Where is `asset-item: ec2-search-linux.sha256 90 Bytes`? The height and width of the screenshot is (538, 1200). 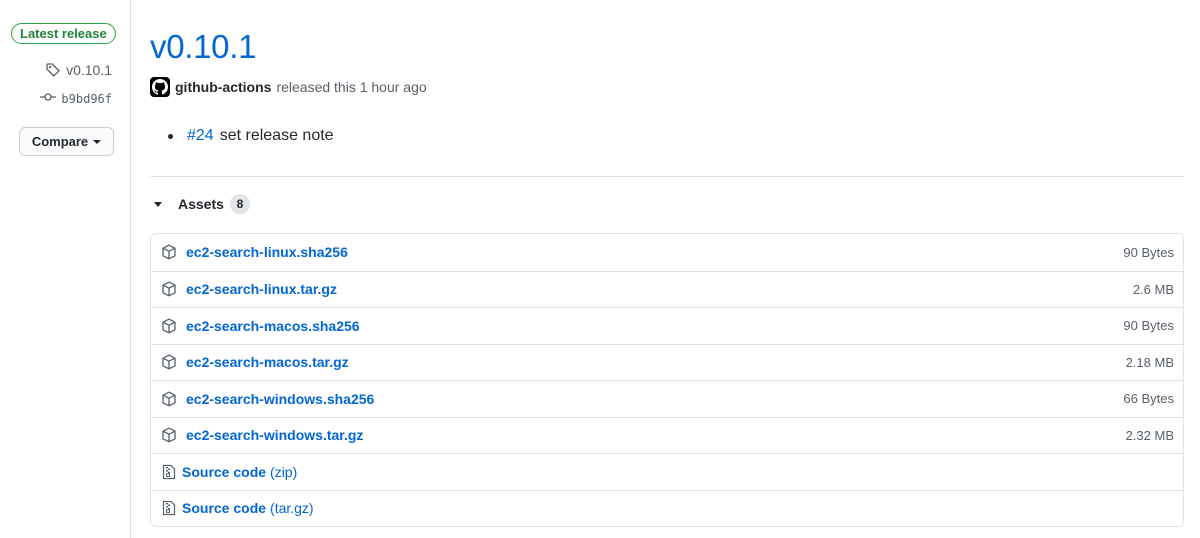
asset-item: ec2-search-linux.sha256 90 Bytes is located at coordinates (667, 252).